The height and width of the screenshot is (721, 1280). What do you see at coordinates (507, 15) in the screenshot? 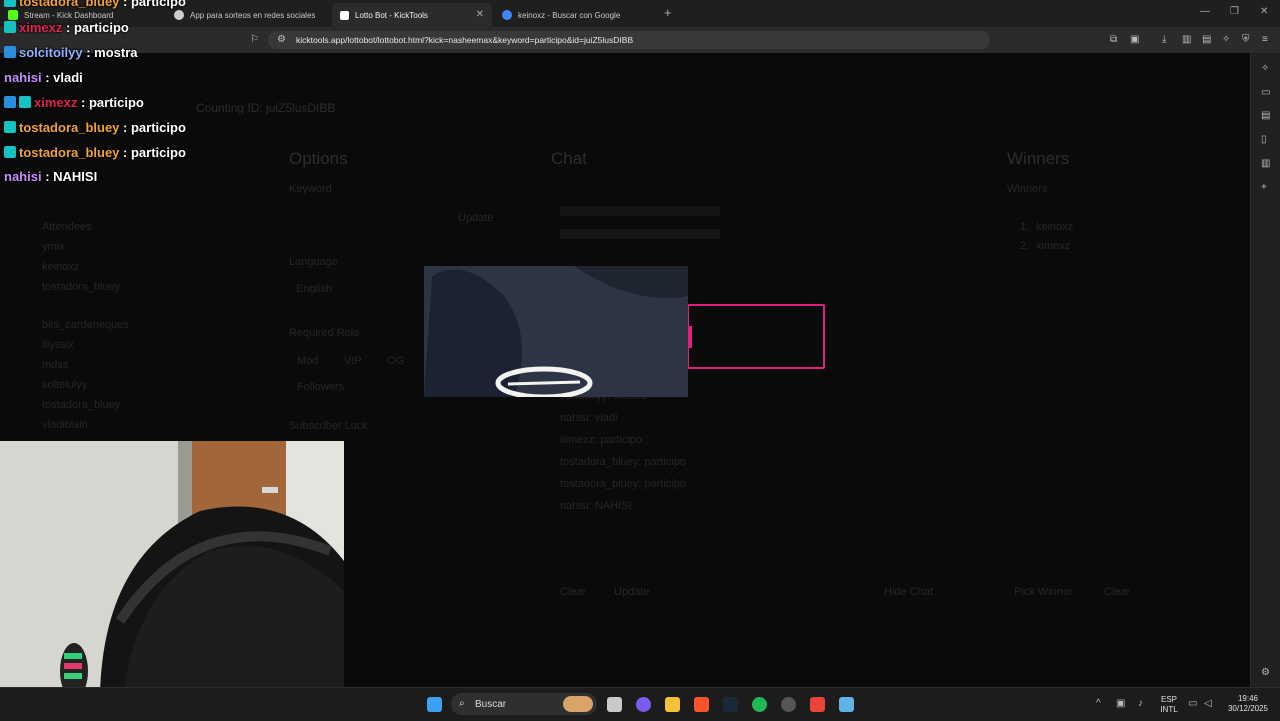
I see `google-favicon-icon` at bounding box center [507, 15].